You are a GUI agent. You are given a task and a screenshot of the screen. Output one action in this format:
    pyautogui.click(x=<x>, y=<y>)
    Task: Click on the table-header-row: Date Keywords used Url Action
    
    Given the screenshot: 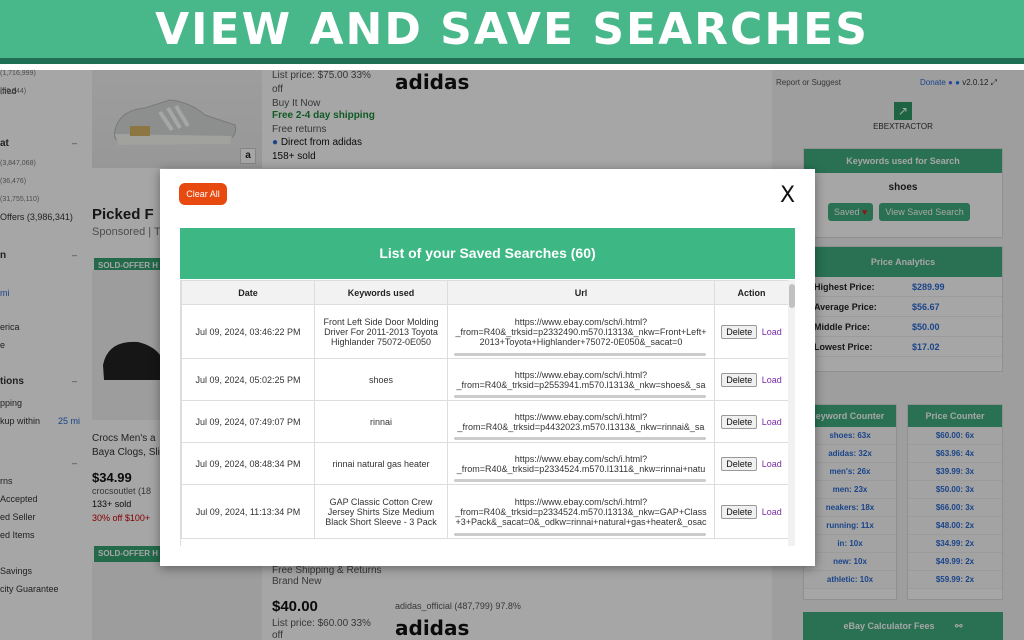 What is the action you would take?
    pyautogui.click(x=485, y=292)
    